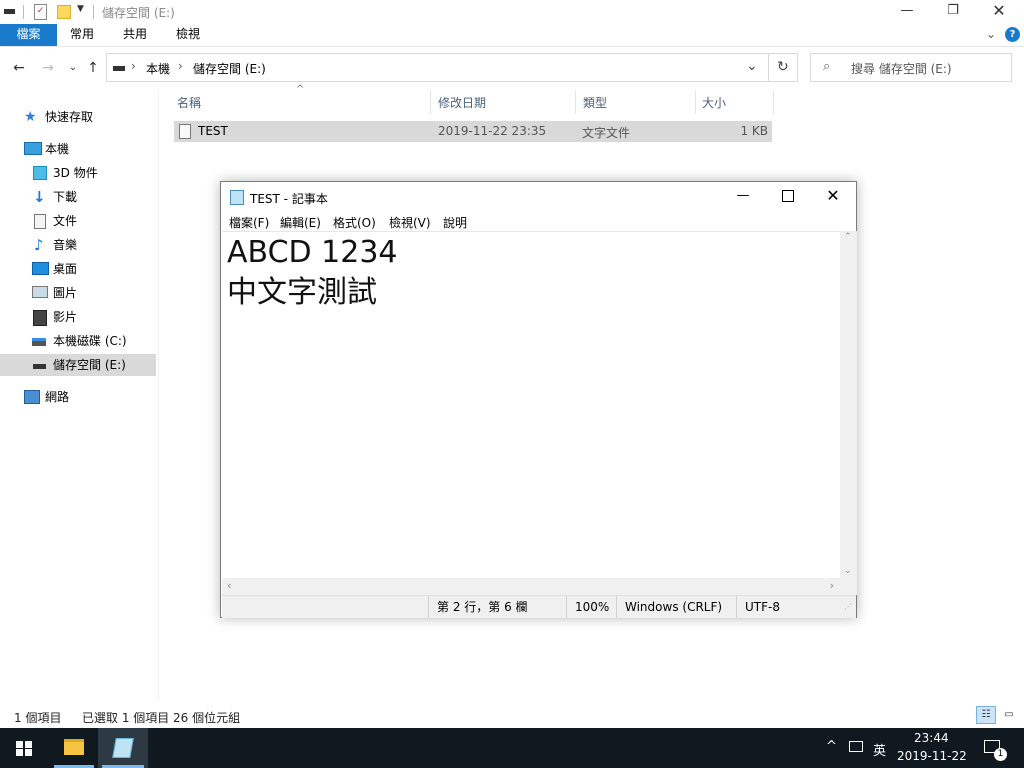 The height and width of the screenshot is (768, 1024). Describe the element at coordinates (237, 197) in the screenshot. I see `notepad-icon` at that location.